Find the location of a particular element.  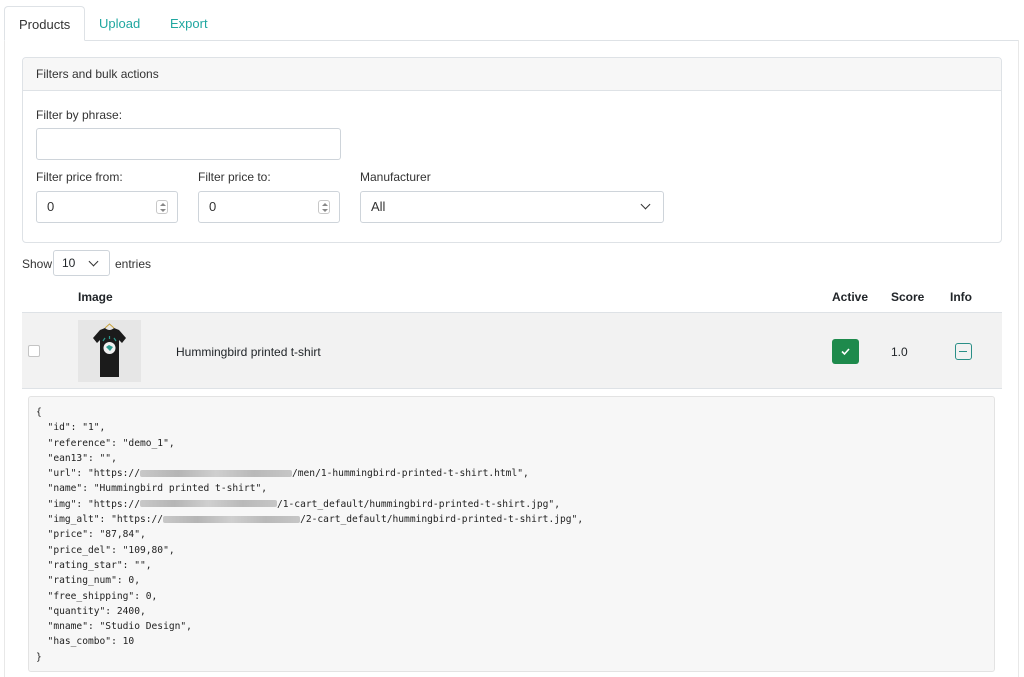

json-open-brace: { is located at coordinates (39, 412).